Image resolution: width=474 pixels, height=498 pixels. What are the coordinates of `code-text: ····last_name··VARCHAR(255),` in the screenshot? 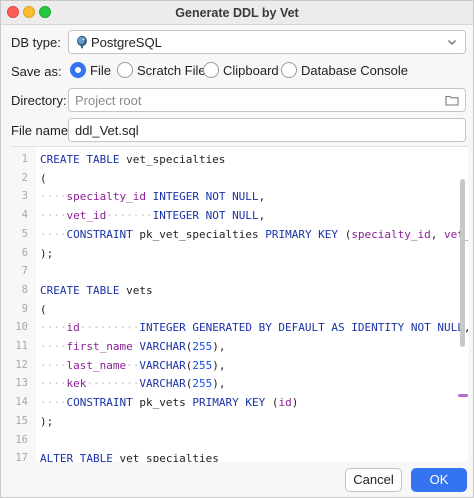 It's located at (132, 365).